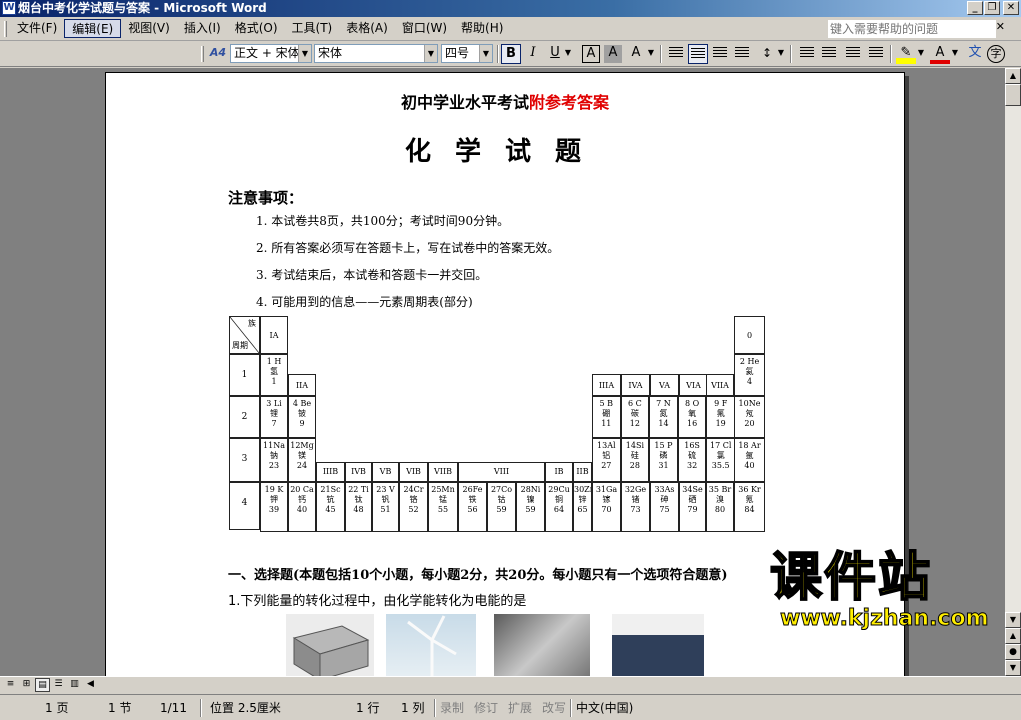 This screenshot has width=1021, height=720. I want to click on style-value: 正文 + 宋体, so click(267, 53).